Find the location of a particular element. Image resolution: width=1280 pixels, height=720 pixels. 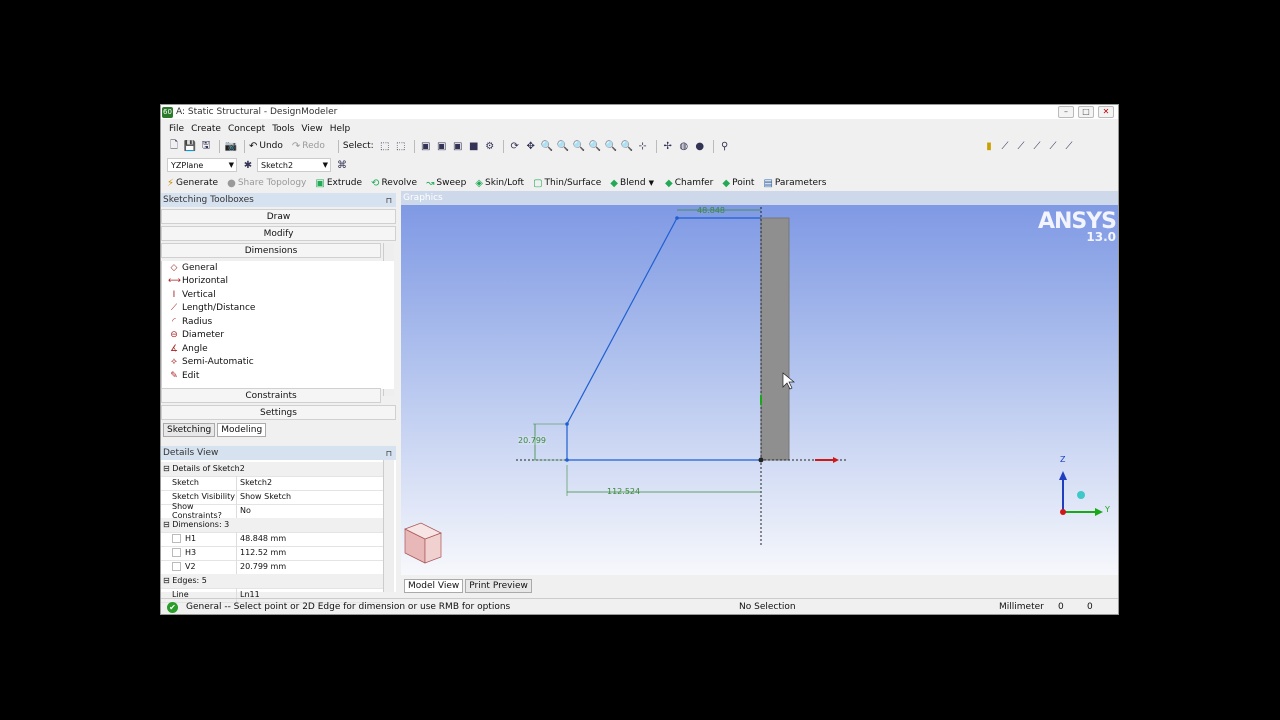

sweep-button: ↝ Sweep is located at coordinates (446, 183).